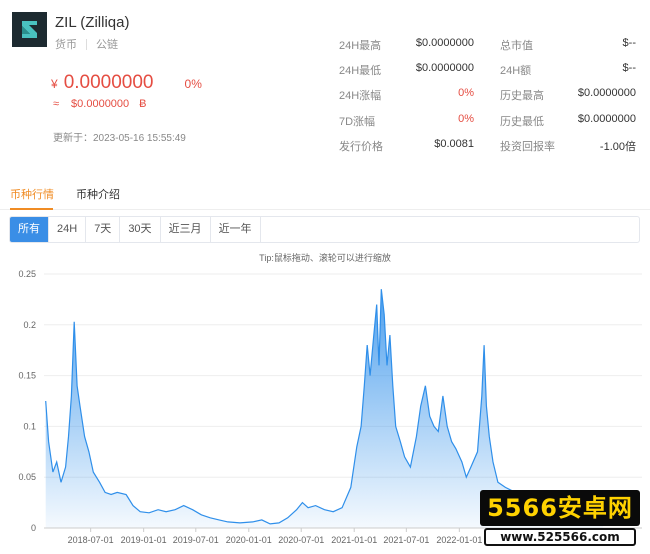 The width and height of the screenshot is (650, 554). I want to click on range-3m-button: 近三月, so click(186, 229).